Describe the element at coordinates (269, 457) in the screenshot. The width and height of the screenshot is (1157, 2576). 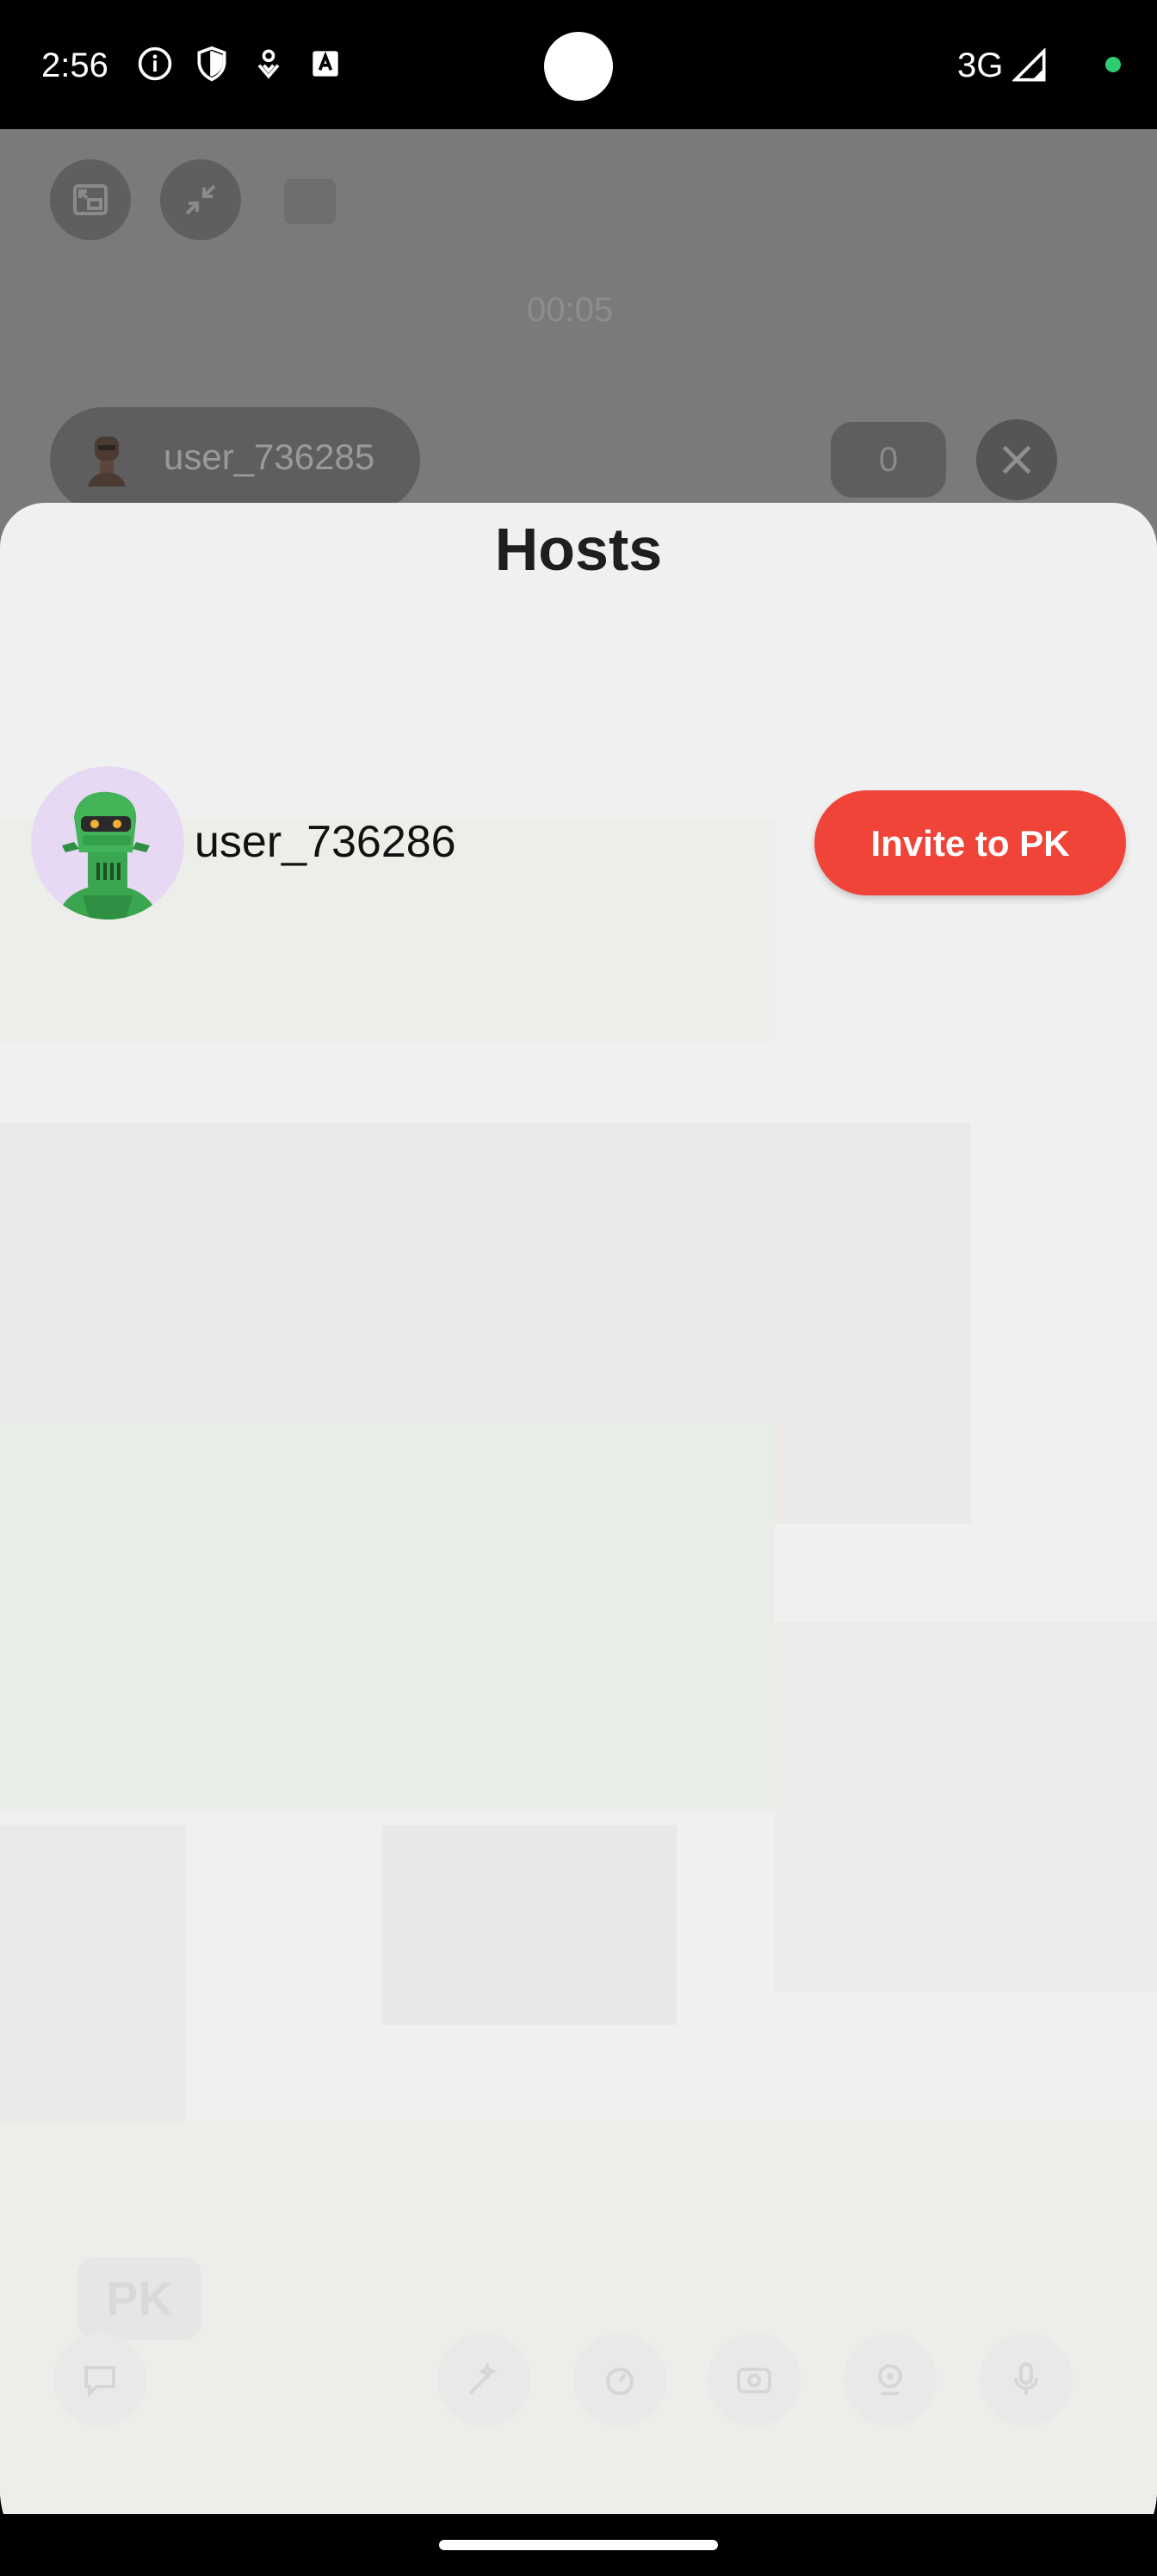
I see `host-name: user_736285` at that location.